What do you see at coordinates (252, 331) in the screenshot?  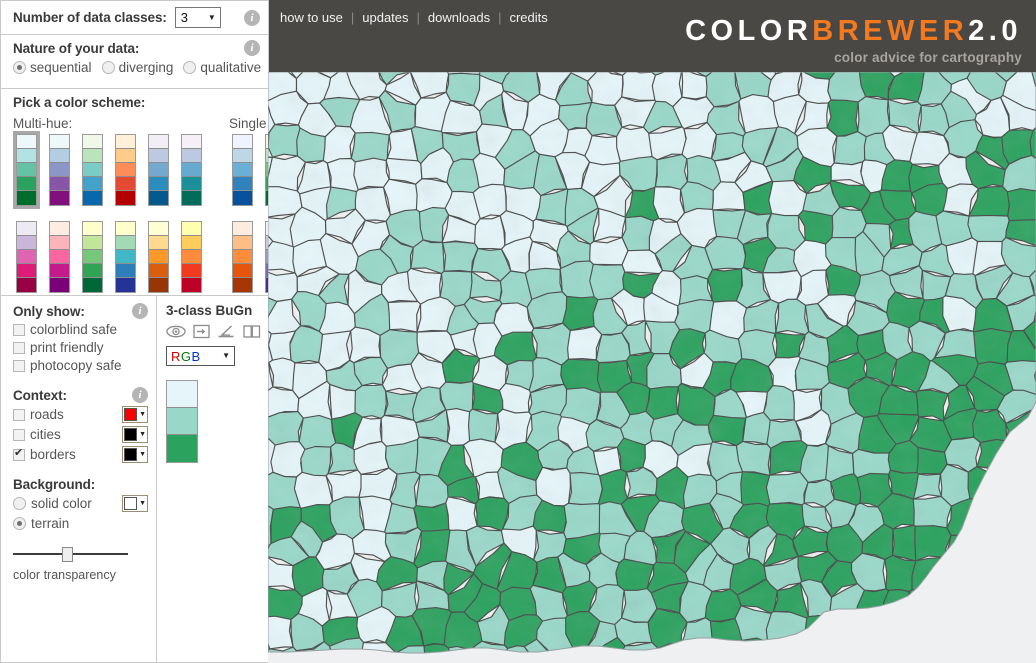 I see `book-icon` at bounding box center [252, 331].